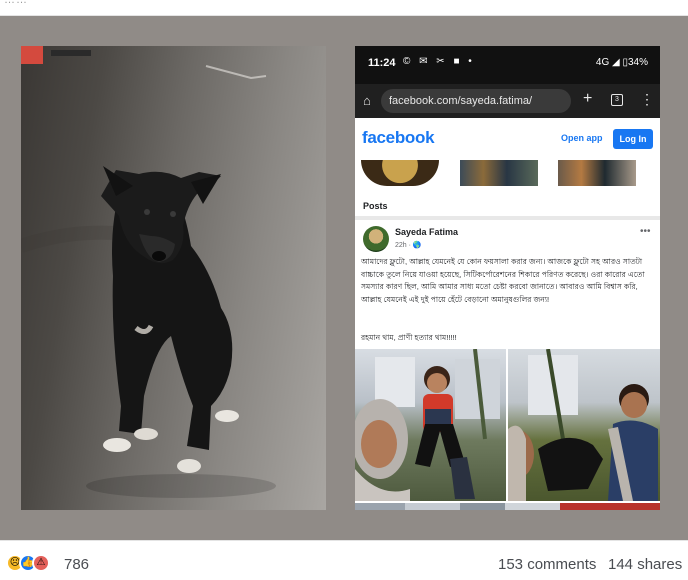 This screenshot has height=580, width=688. Describe the element at coordinates (398, 137) in the screenshot. I see `facebook-logo: facebook` at that location.